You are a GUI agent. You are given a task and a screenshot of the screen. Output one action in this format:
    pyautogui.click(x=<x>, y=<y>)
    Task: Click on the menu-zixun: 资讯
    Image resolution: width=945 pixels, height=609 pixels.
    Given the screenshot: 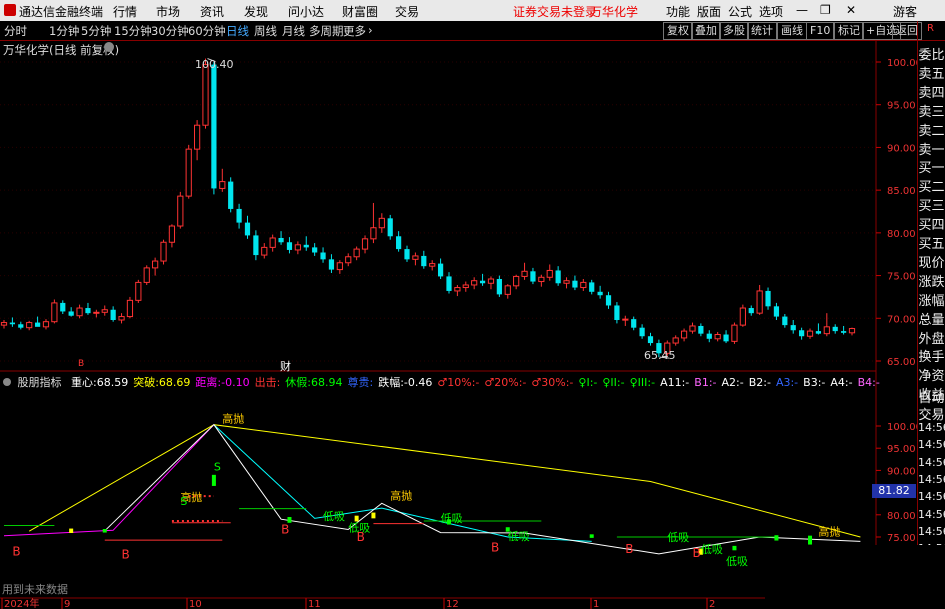 What is the action you would take?
    pyautogui.click(x=212, y=11)
    